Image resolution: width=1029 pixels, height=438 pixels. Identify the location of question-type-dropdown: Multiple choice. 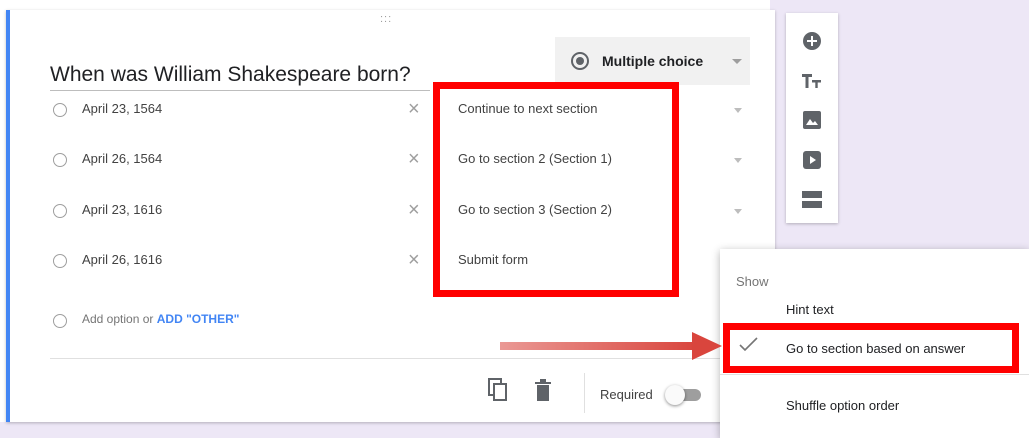
(652, 61).